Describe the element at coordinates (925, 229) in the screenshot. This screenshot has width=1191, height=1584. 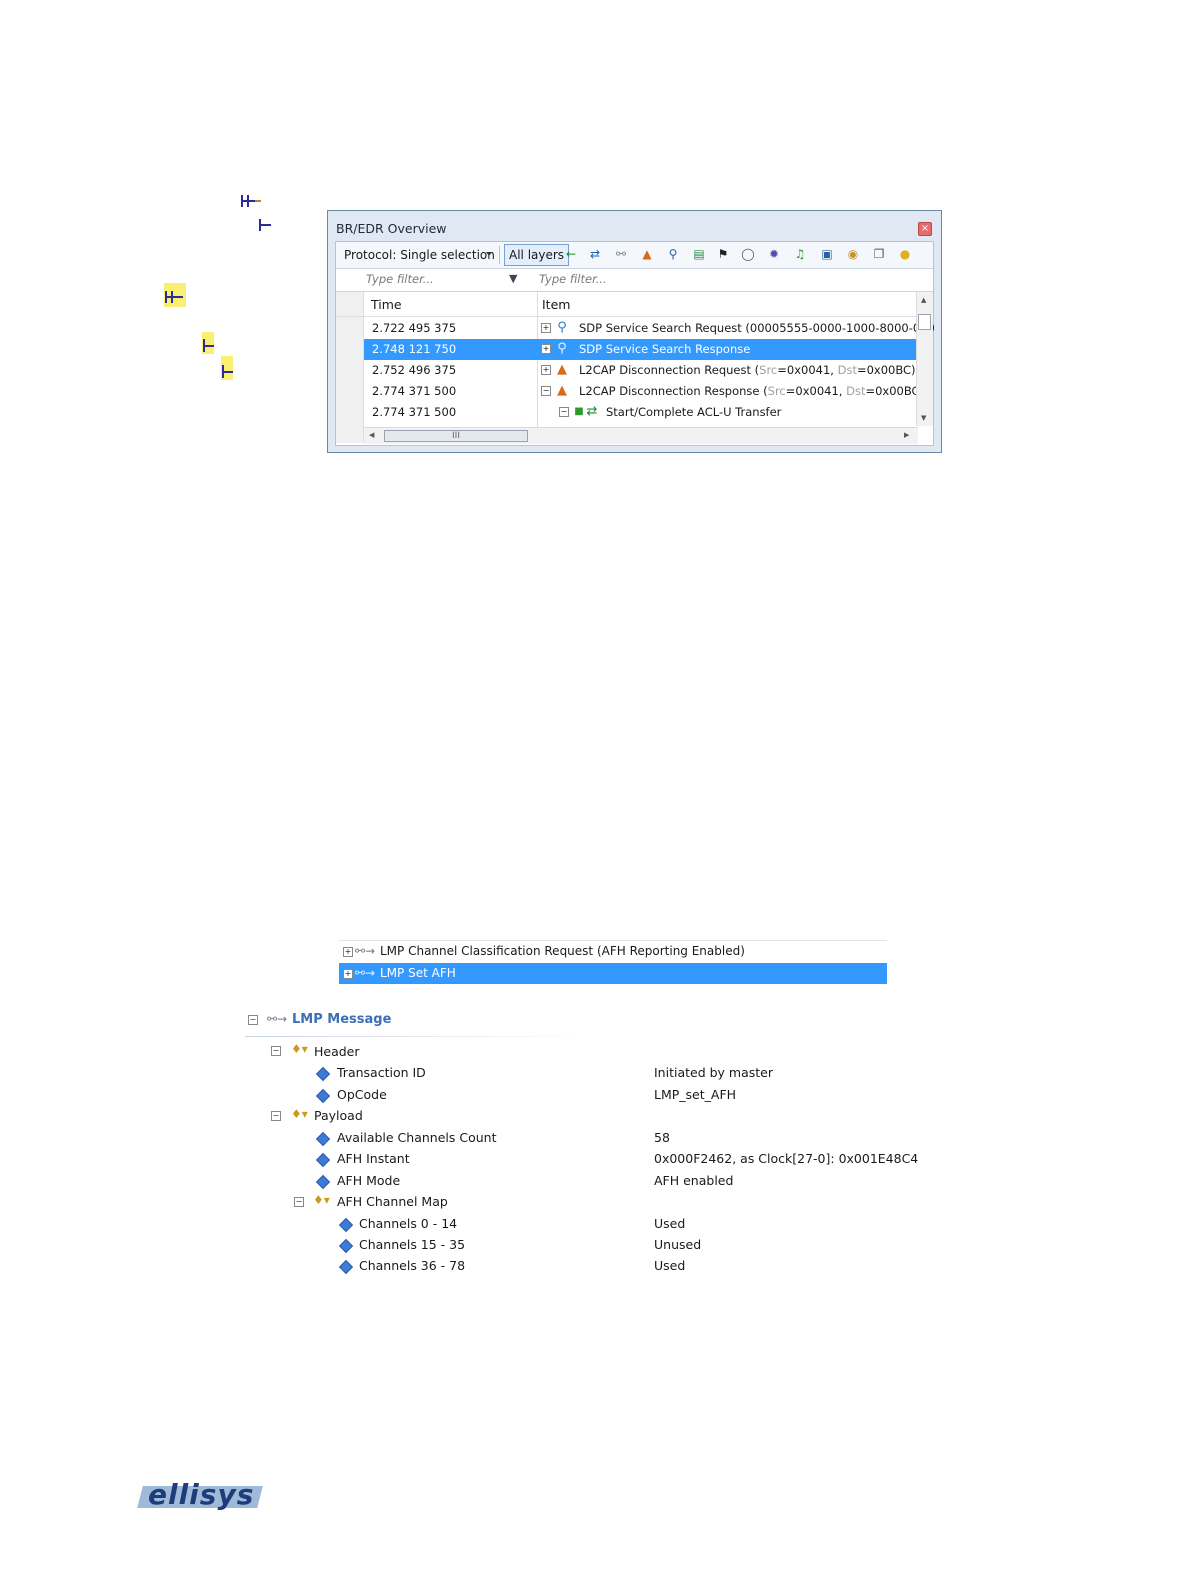
I see `close-icon: ×` at that location.